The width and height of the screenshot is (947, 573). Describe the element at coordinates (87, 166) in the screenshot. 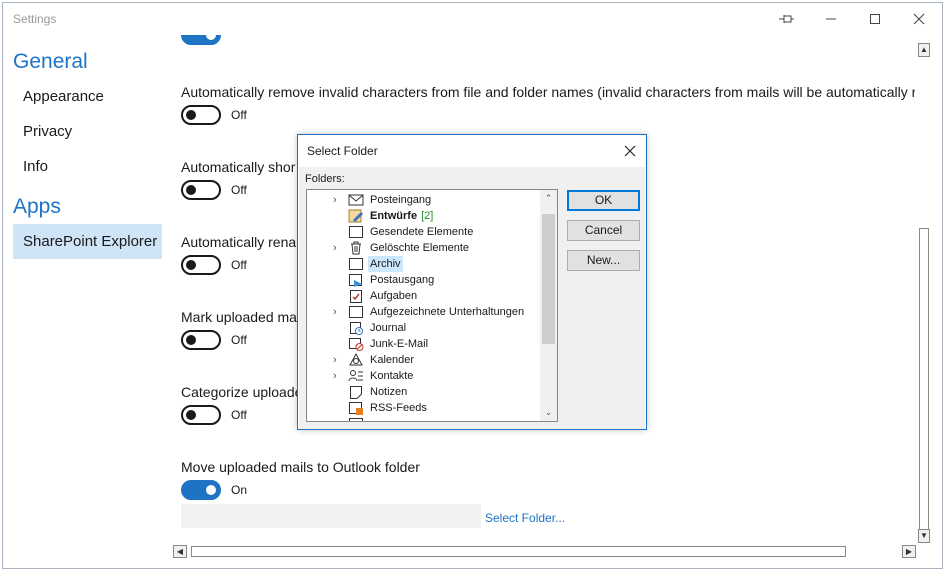

I see `sidebar-item-info: Info` at that location.